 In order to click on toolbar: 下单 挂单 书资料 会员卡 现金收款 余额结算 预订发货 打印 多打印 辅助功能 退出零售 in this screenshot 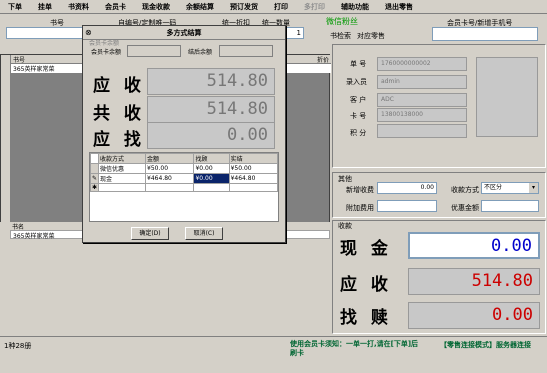, I will do `click(273, 7)`.